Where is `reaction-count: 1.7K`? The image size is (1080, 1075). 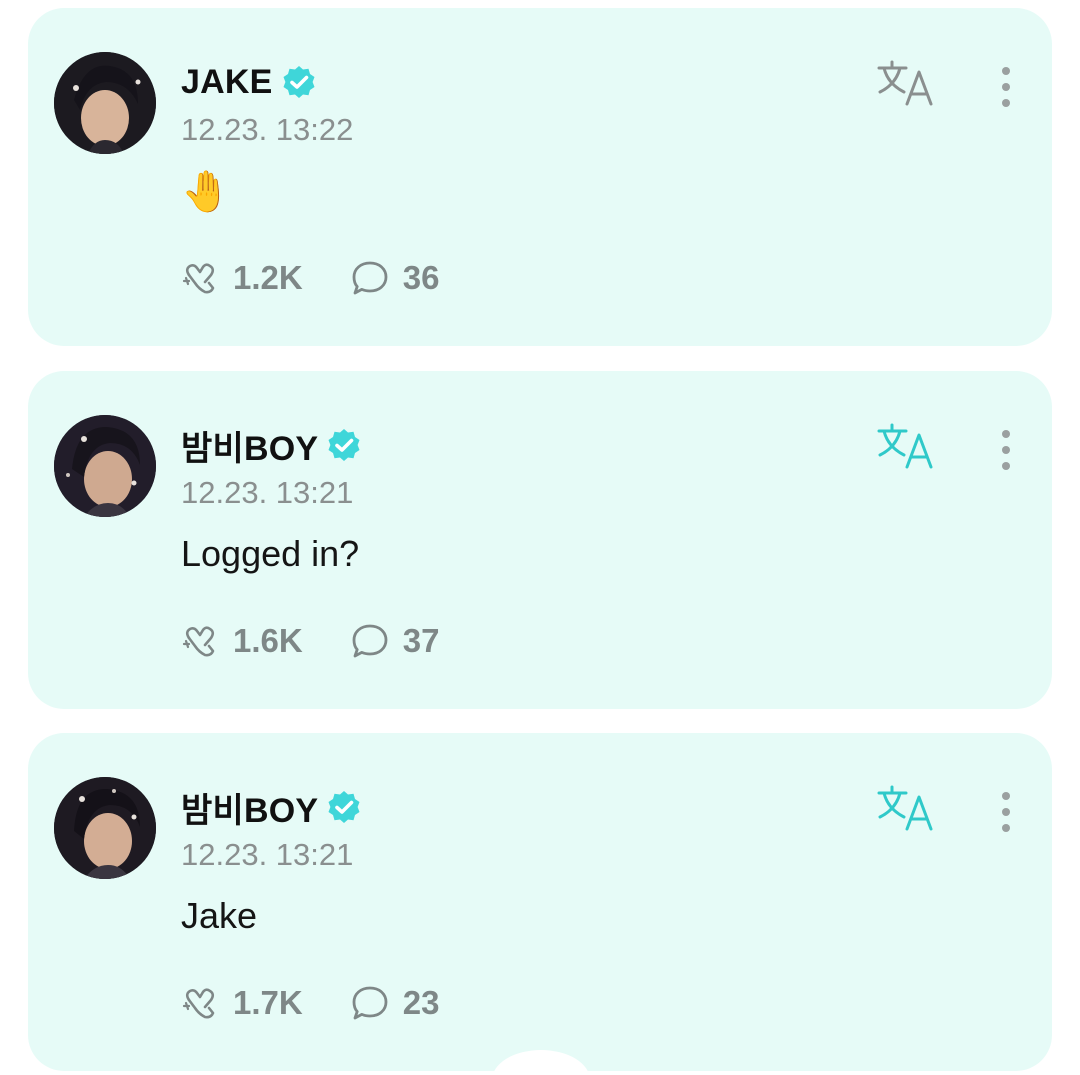
reaction-count: 1.7K is located at coordinates (268, 1002).